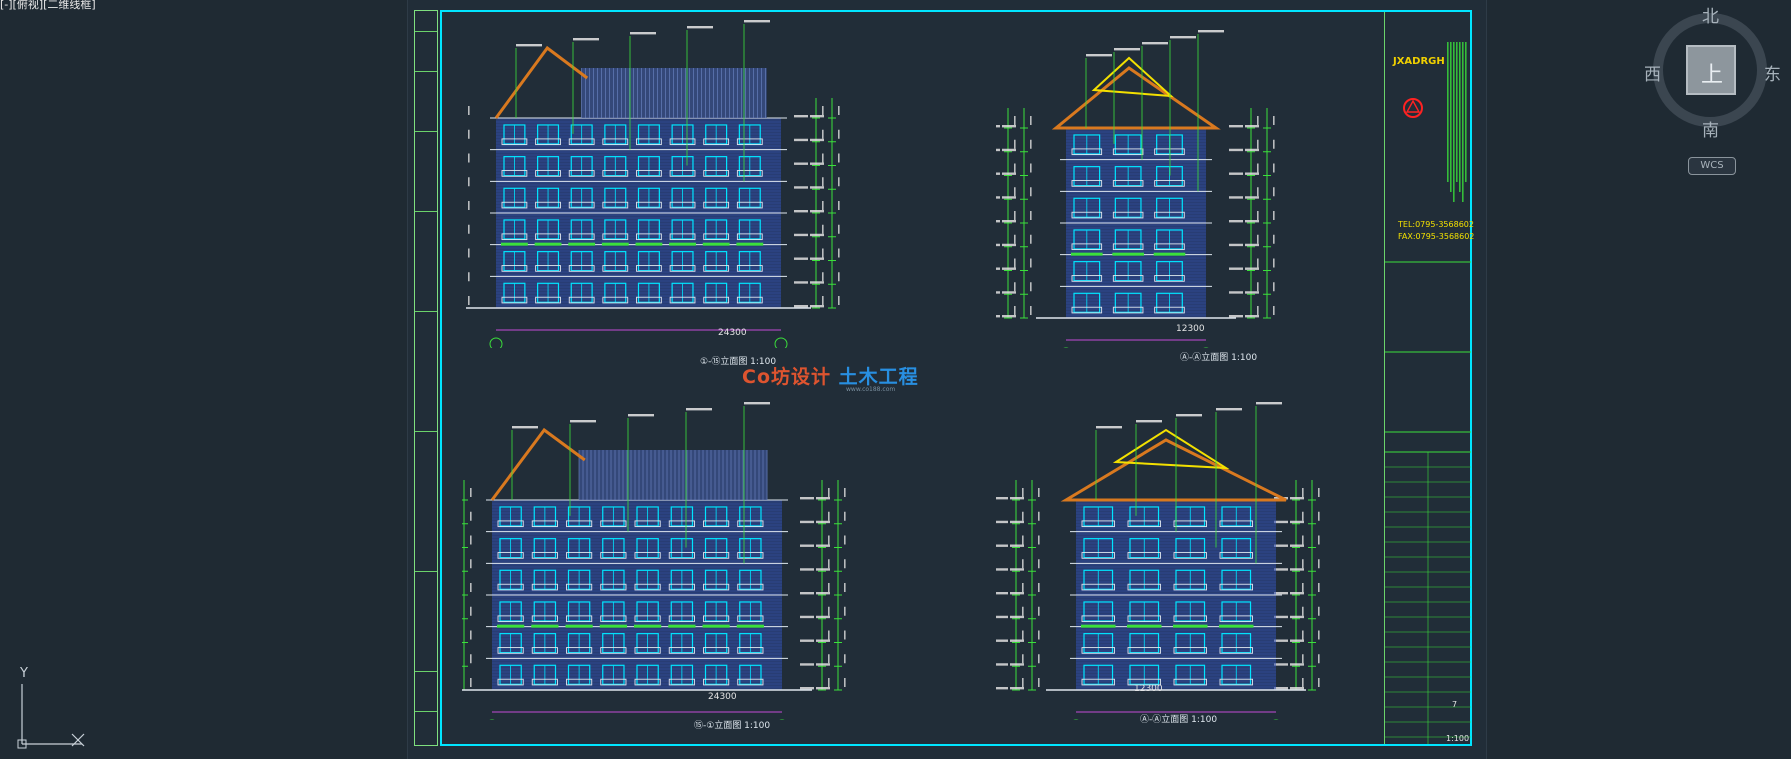 The width and height of the screenshot is (1791, 759). I want to click on title-block-sheet: 7, so click(1455, 704).